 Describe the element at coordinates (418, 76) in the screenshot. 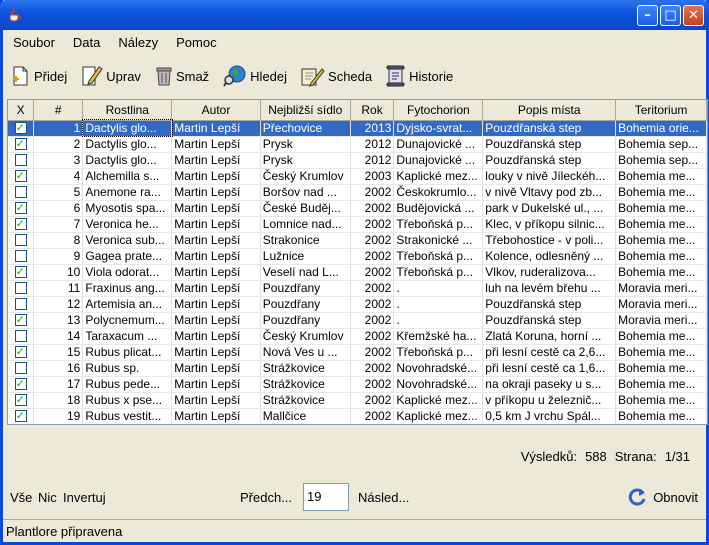

I see `history-button: Historie` at that location.